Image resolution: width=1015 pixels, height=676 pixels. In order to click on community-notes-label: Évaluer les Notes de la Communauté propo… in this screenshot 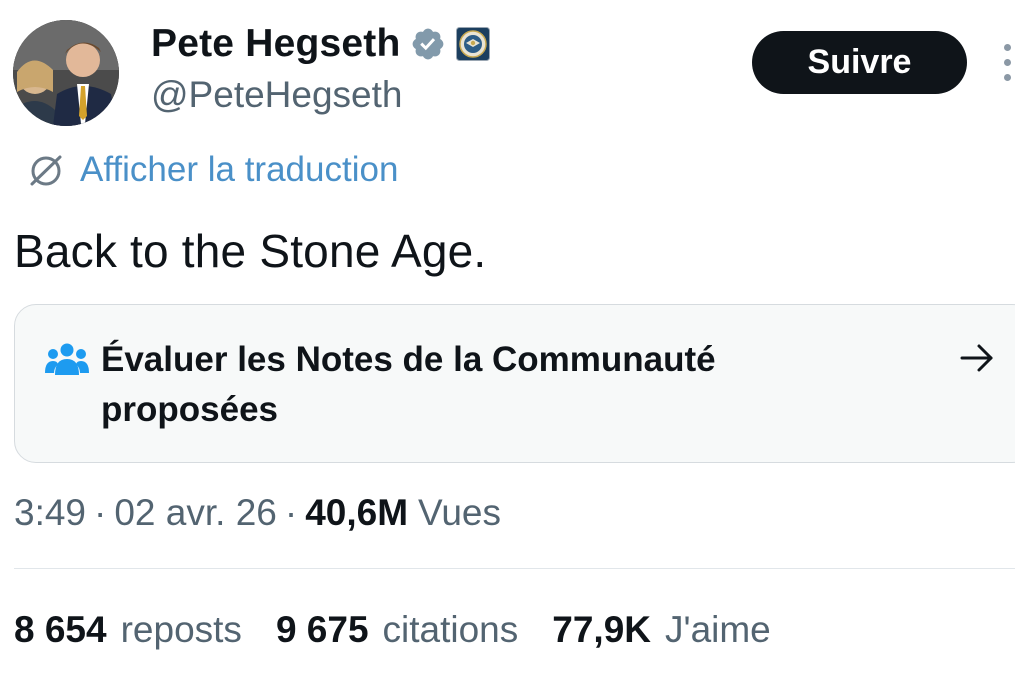, I will do `click(408, 384)`.